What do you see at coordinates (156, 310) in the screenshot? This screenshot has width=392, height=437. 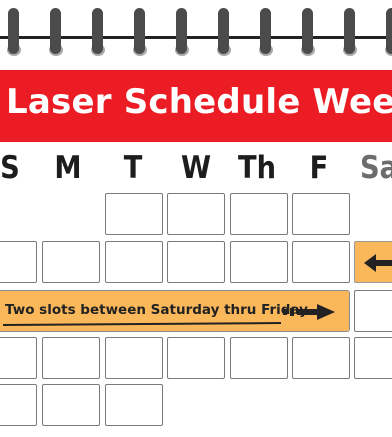 I see `slot-note-text: Two slots between Saturday thru Friday` at bounding box center [156, 310].